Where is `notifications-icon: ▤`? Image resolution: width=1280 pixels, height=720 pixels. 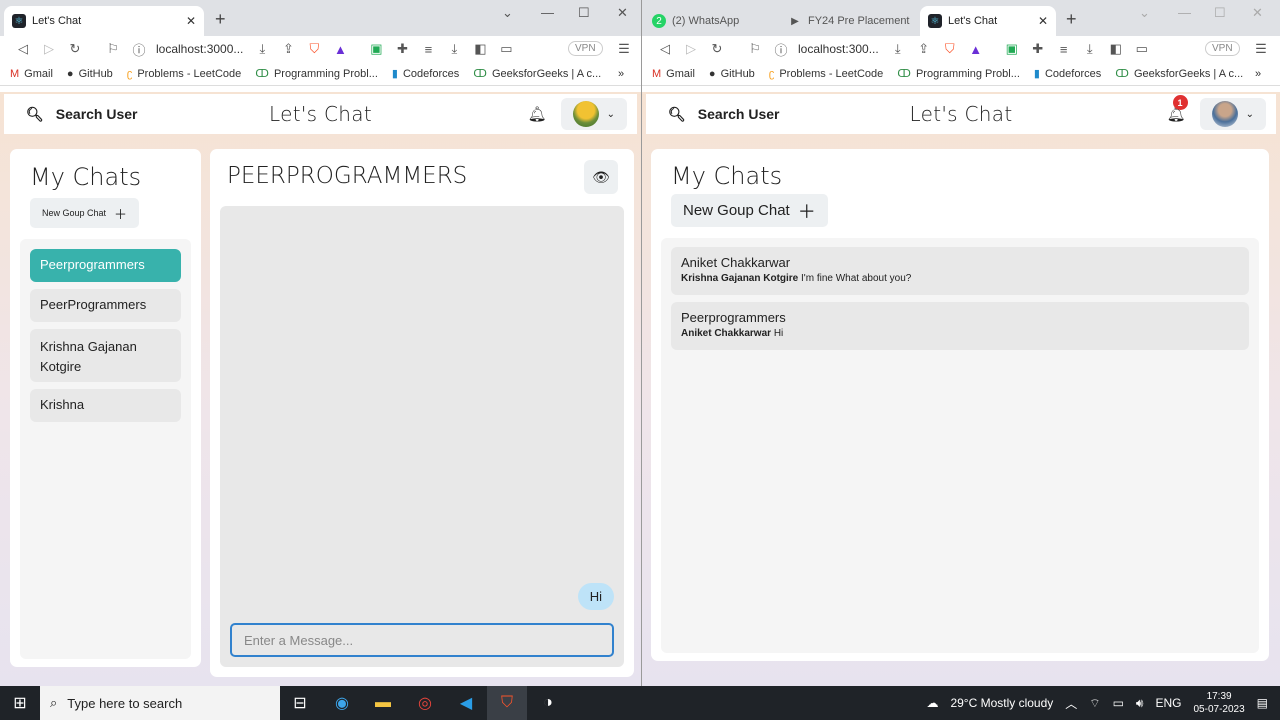
notifications-icon: ▤ is located at coordinates (1262, 703).